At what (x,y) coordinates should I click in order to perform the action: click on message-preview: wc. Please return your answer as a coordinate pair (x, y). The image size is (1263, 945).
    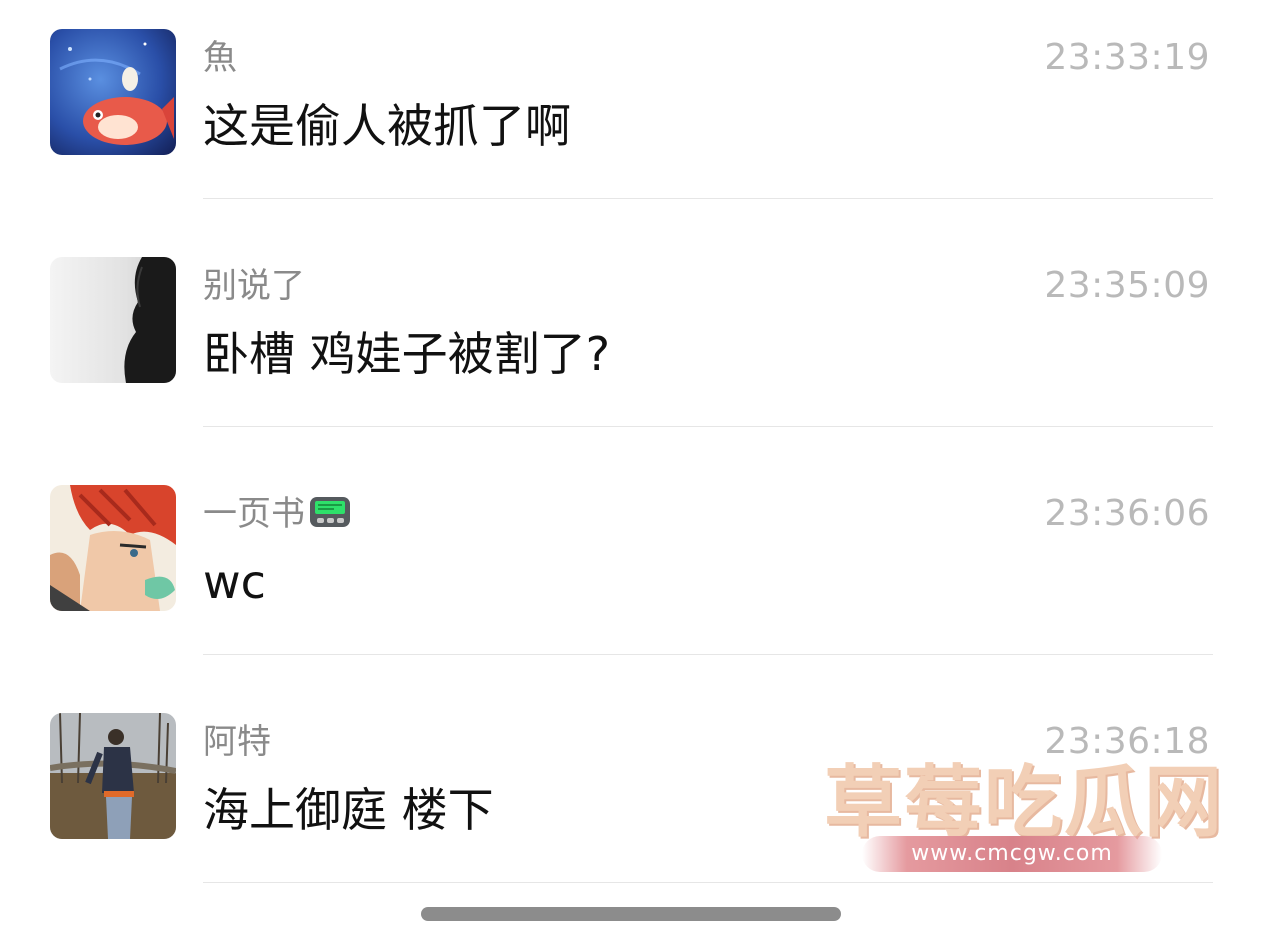
    Looking at the image, I should click on (234, 582).